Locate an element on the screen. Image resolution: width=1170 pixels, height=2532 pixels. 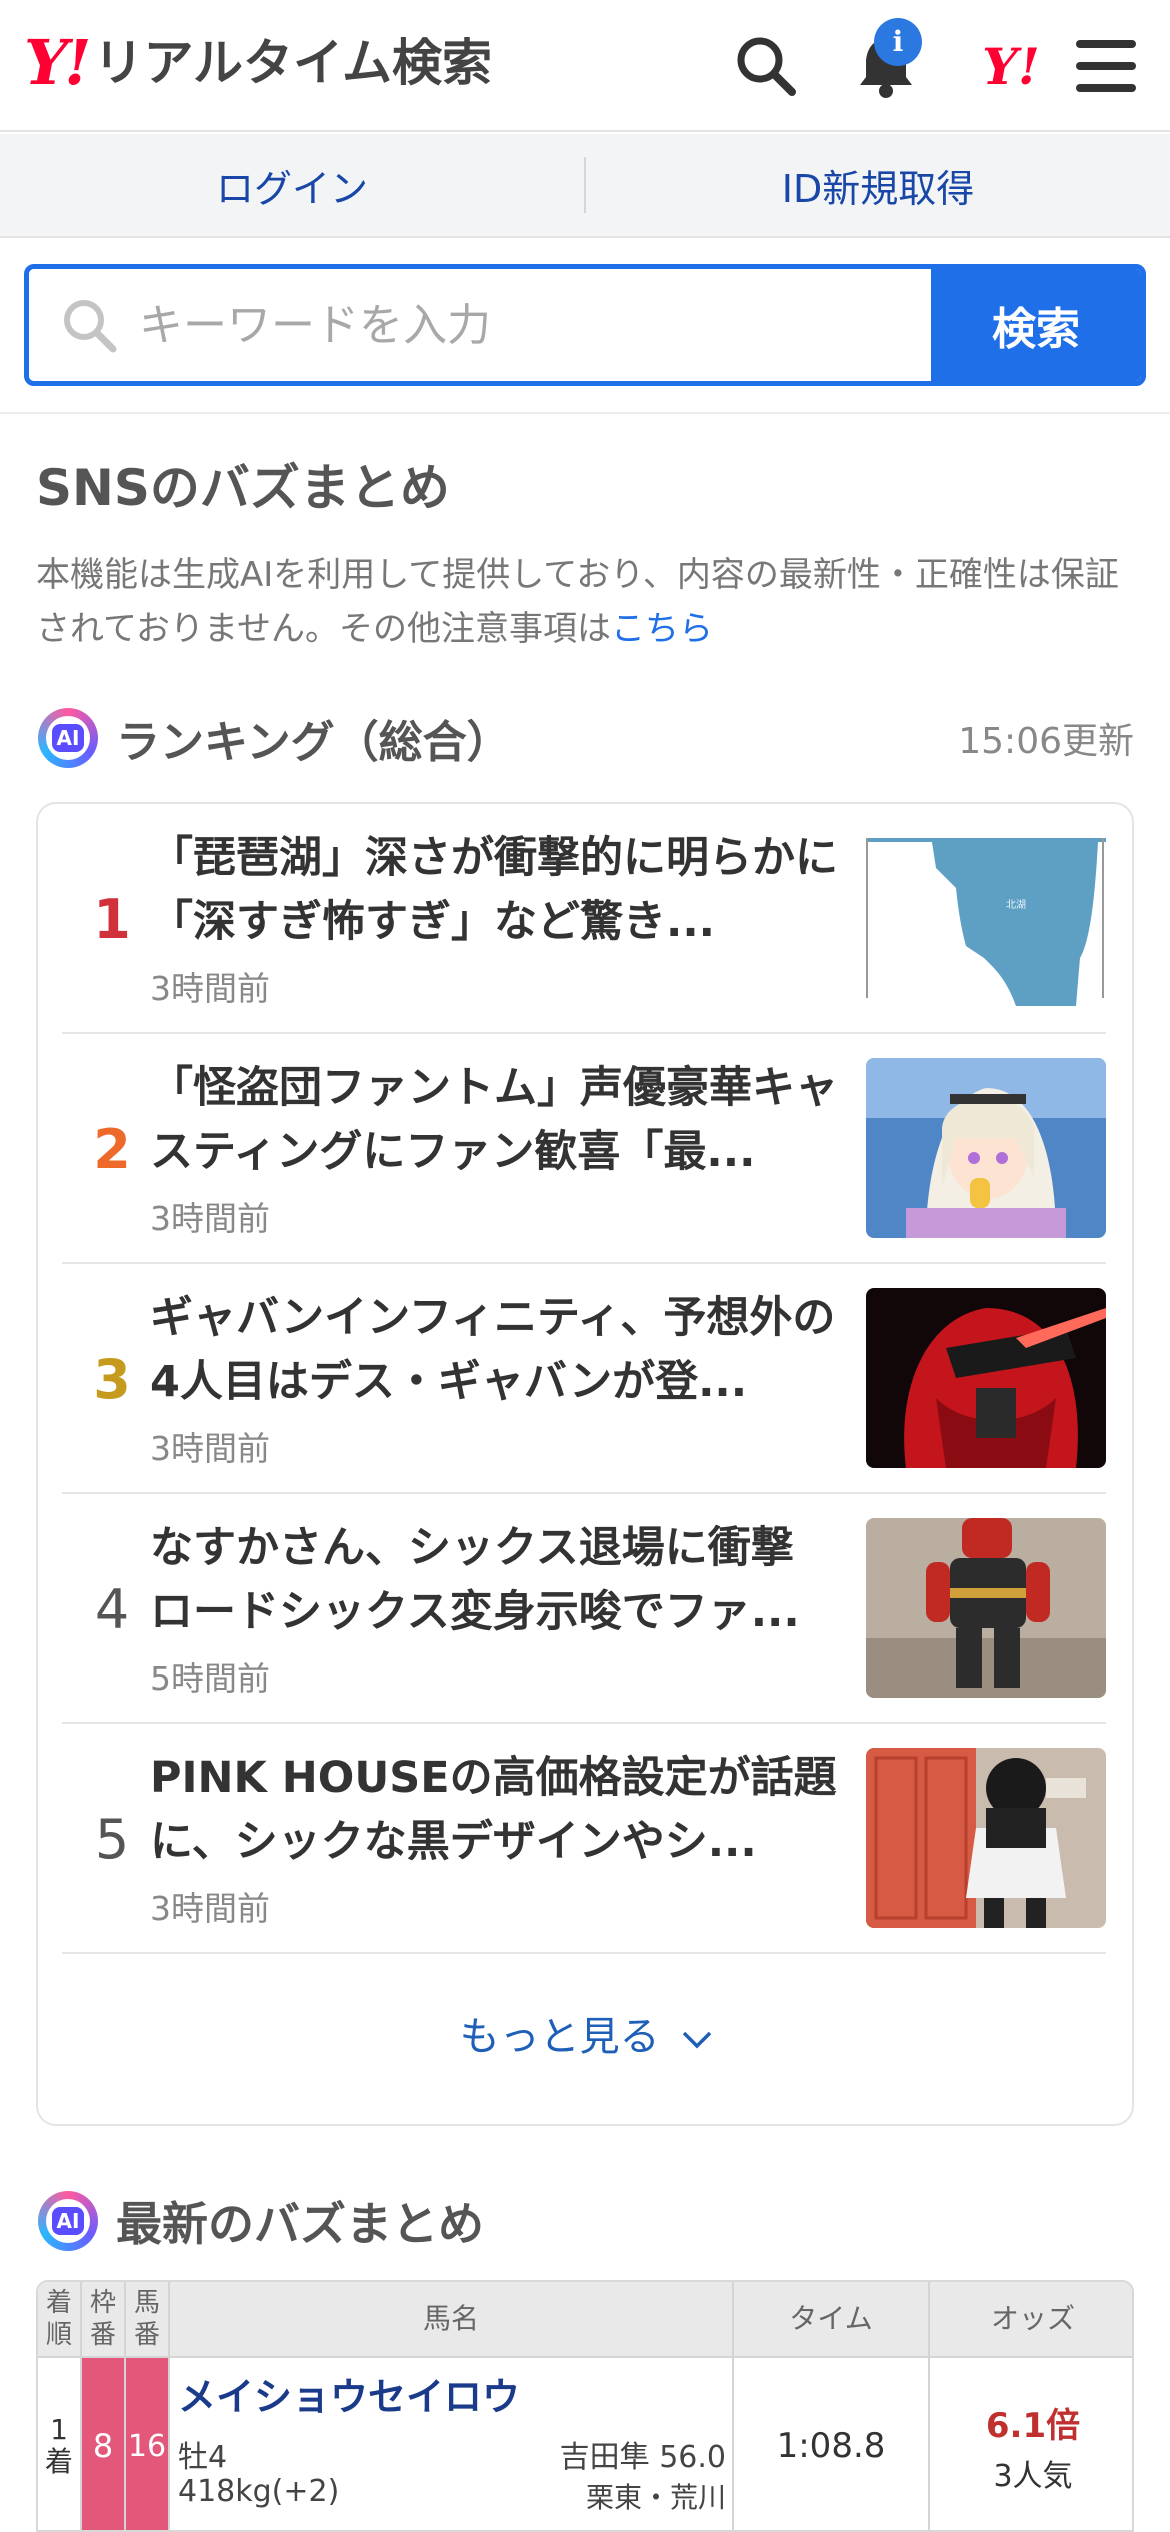
latest-buzz-header: AI 最新のバズまとめ is located at coordinates (261, 2221).